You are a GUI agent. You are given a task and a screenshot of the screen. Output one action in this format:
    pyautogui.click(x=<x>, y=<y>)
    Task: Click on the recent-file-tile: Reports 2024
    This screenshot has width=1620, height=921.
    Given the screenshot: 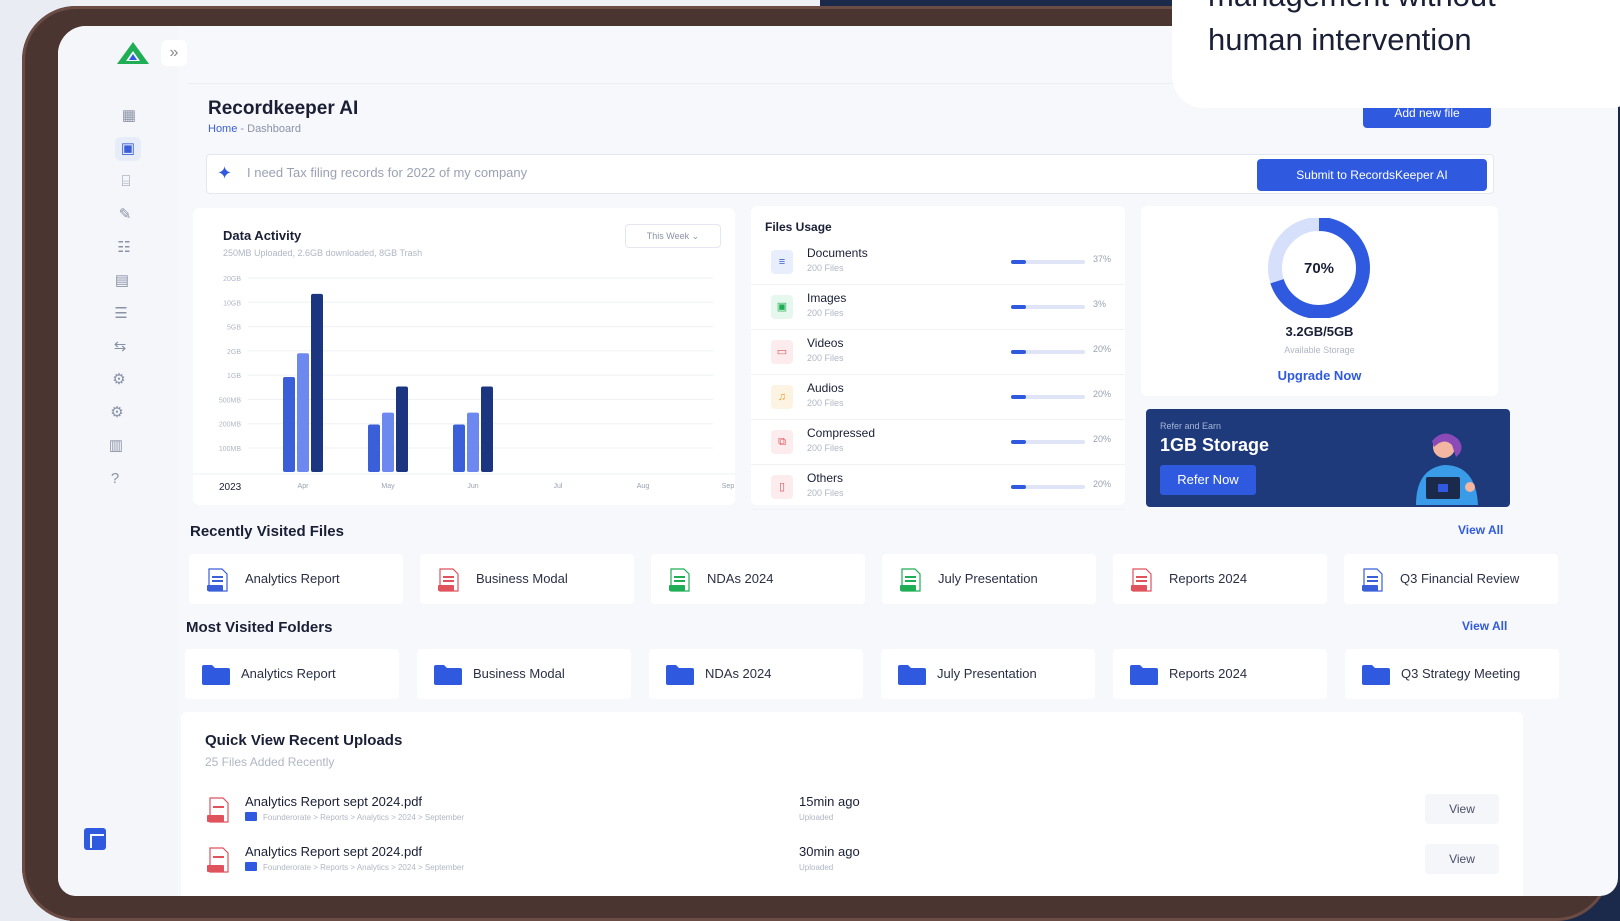 What is the action you would take?
    pyautogui.click(x=1220, y=579)
    